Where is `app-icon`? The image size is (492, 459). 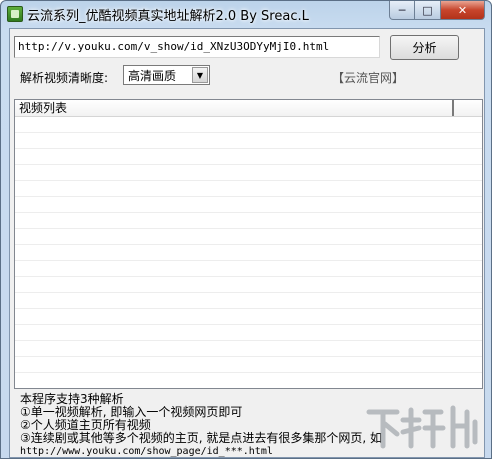 app-icon is located at coordinates (15, 14).